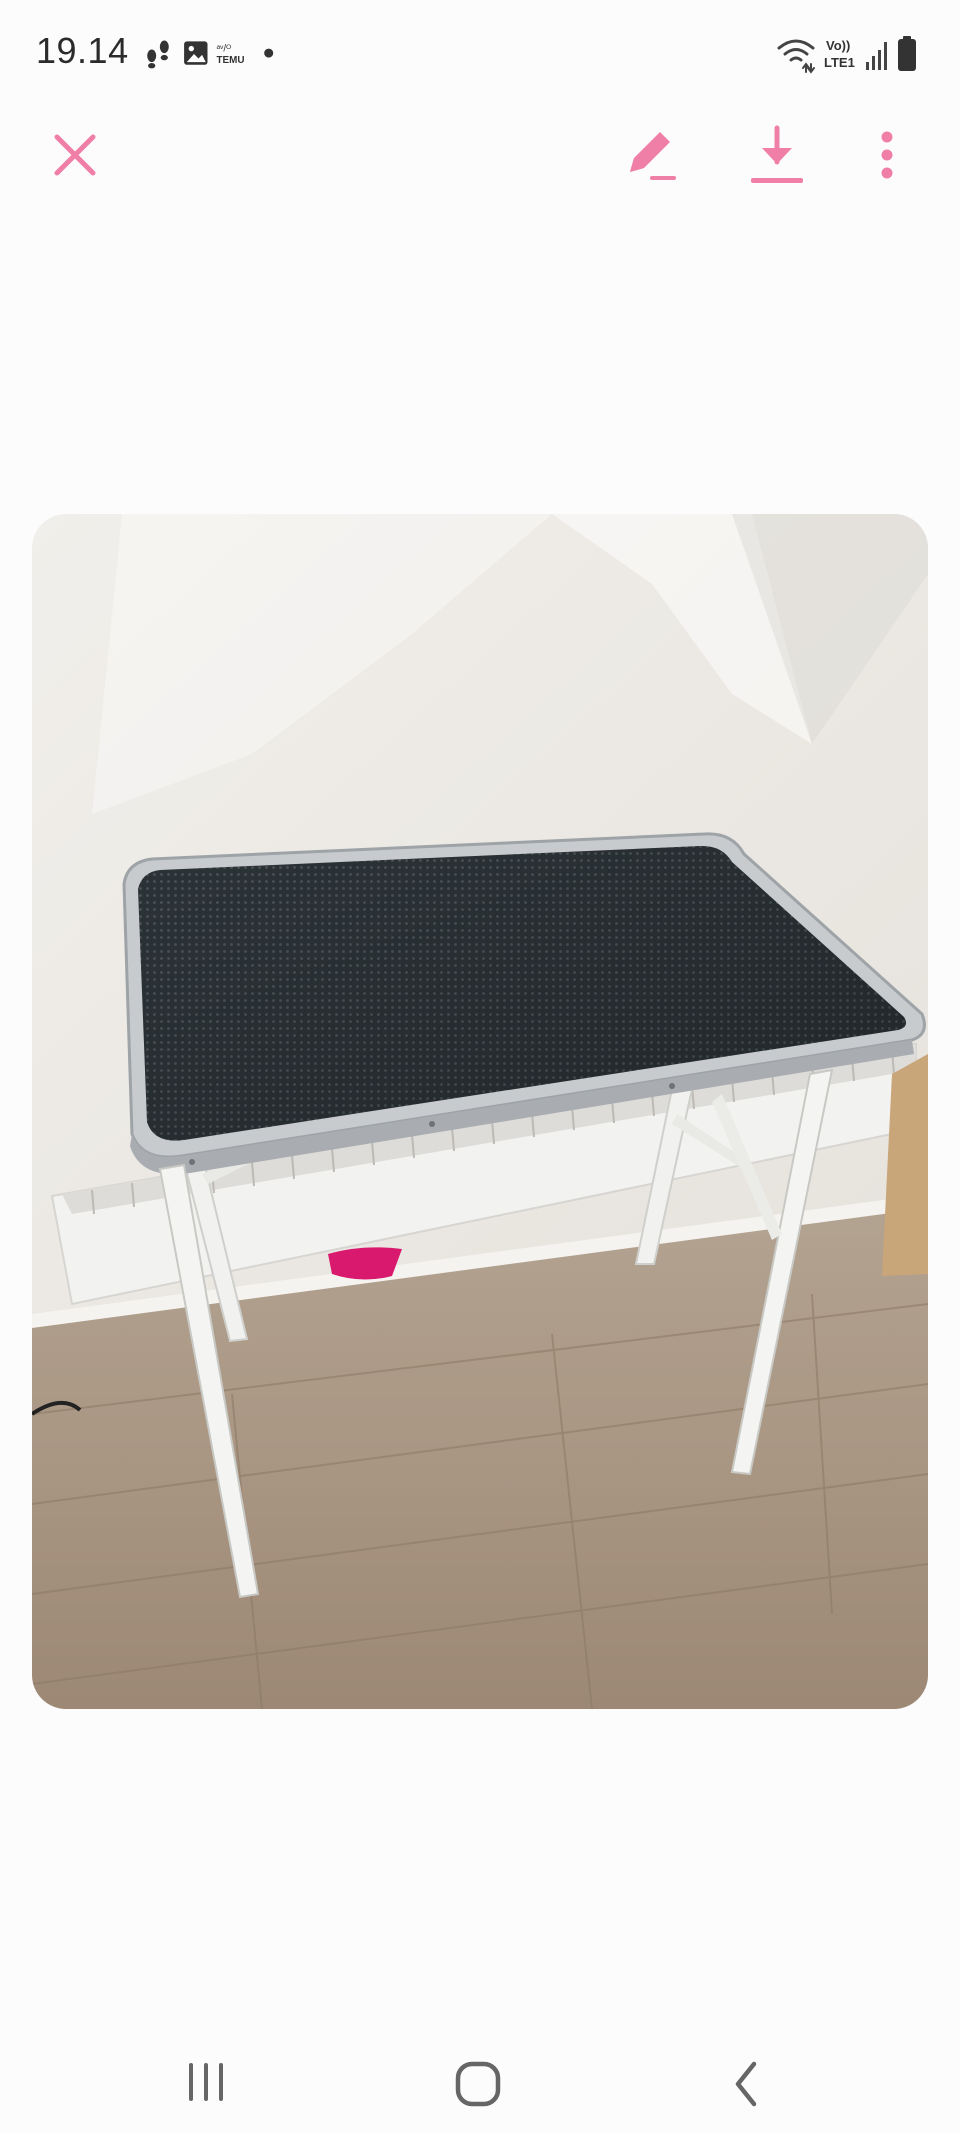 This screenshot has width=960, height=2133. Describe the element at coordinates (224, 48) in the screenshot. I see `temu-line1: ᵃᵛ/ᴼ` at that location.